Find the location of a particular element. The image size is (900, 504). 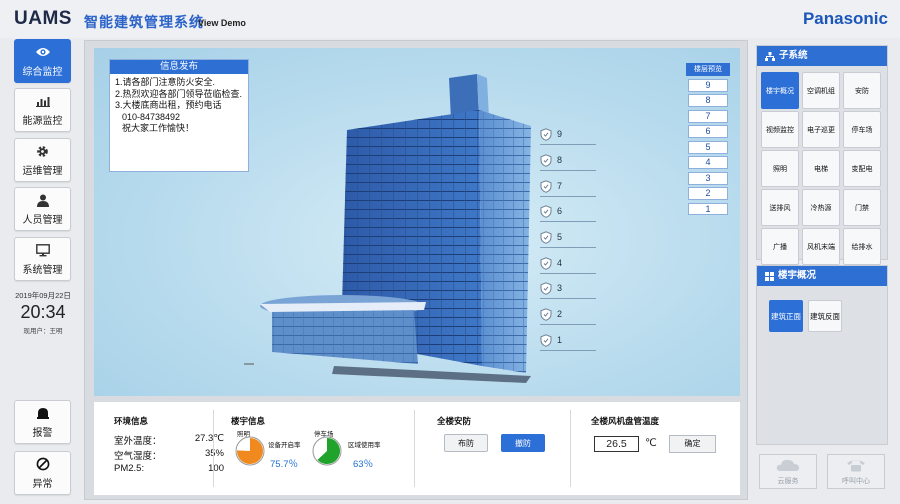

fan-coil-temperature-input: 26.5 is located at coordinates (616, 444).